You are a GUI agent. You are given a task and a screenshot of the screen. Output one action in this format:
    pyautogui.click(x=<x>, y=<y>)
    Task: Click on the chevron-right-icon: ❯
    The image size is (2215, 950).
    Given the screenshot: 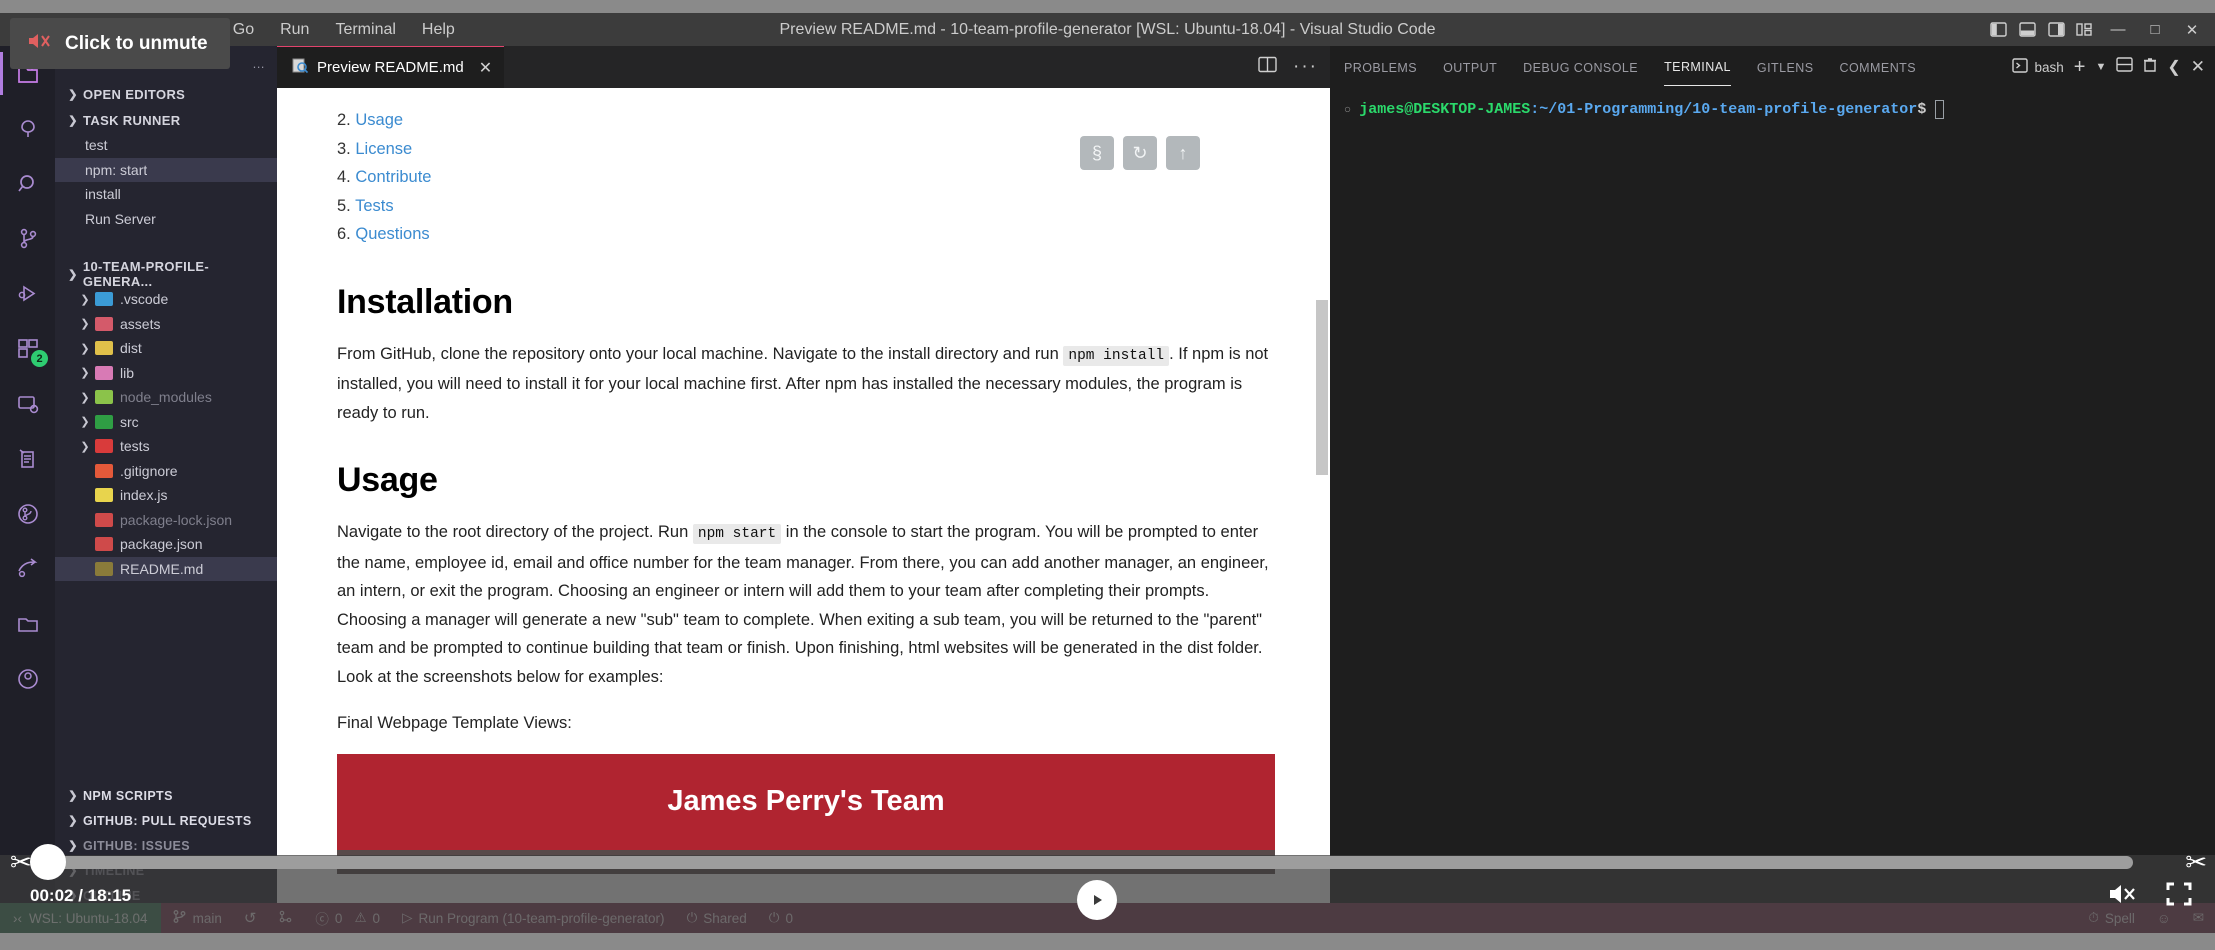 What is the action you would take?
    pyautogui.click(x=73, y=796)
    